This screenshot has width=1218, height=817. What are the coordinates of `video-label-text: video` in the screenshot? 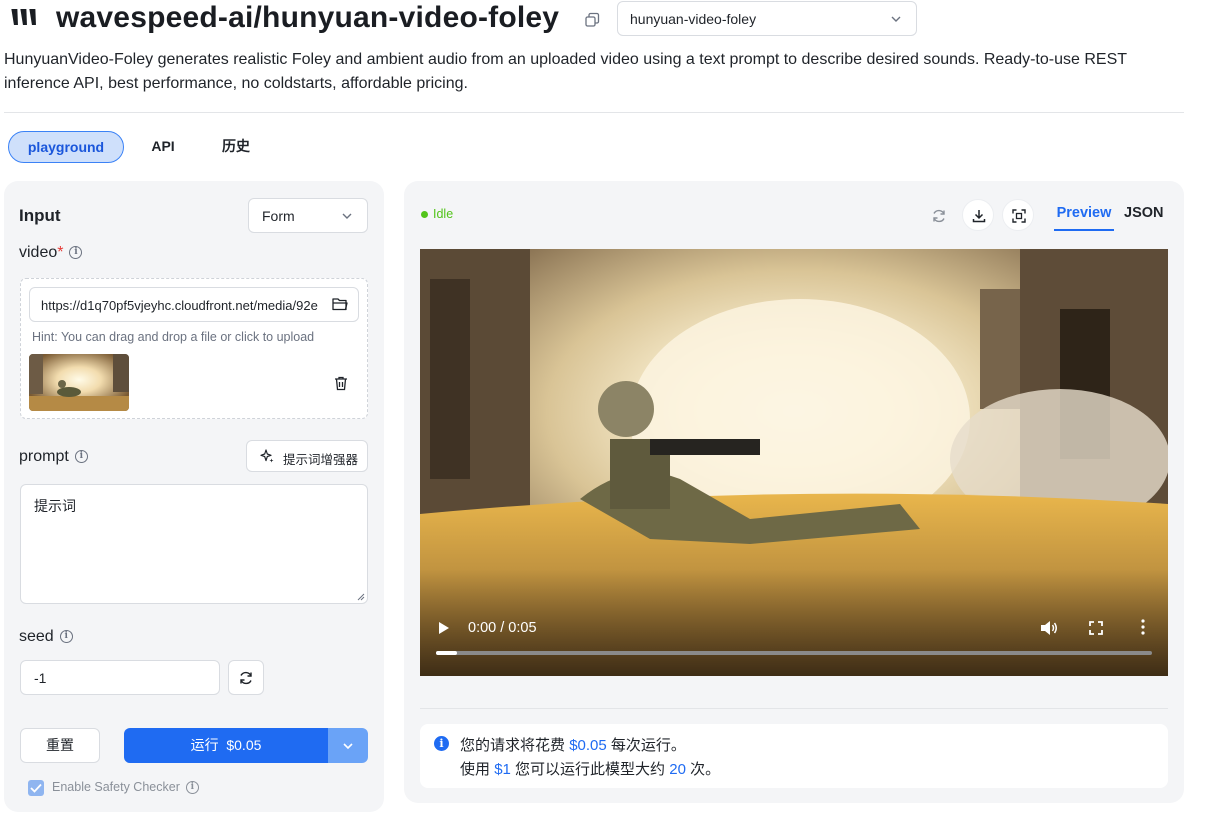 It's located at (38, 252).